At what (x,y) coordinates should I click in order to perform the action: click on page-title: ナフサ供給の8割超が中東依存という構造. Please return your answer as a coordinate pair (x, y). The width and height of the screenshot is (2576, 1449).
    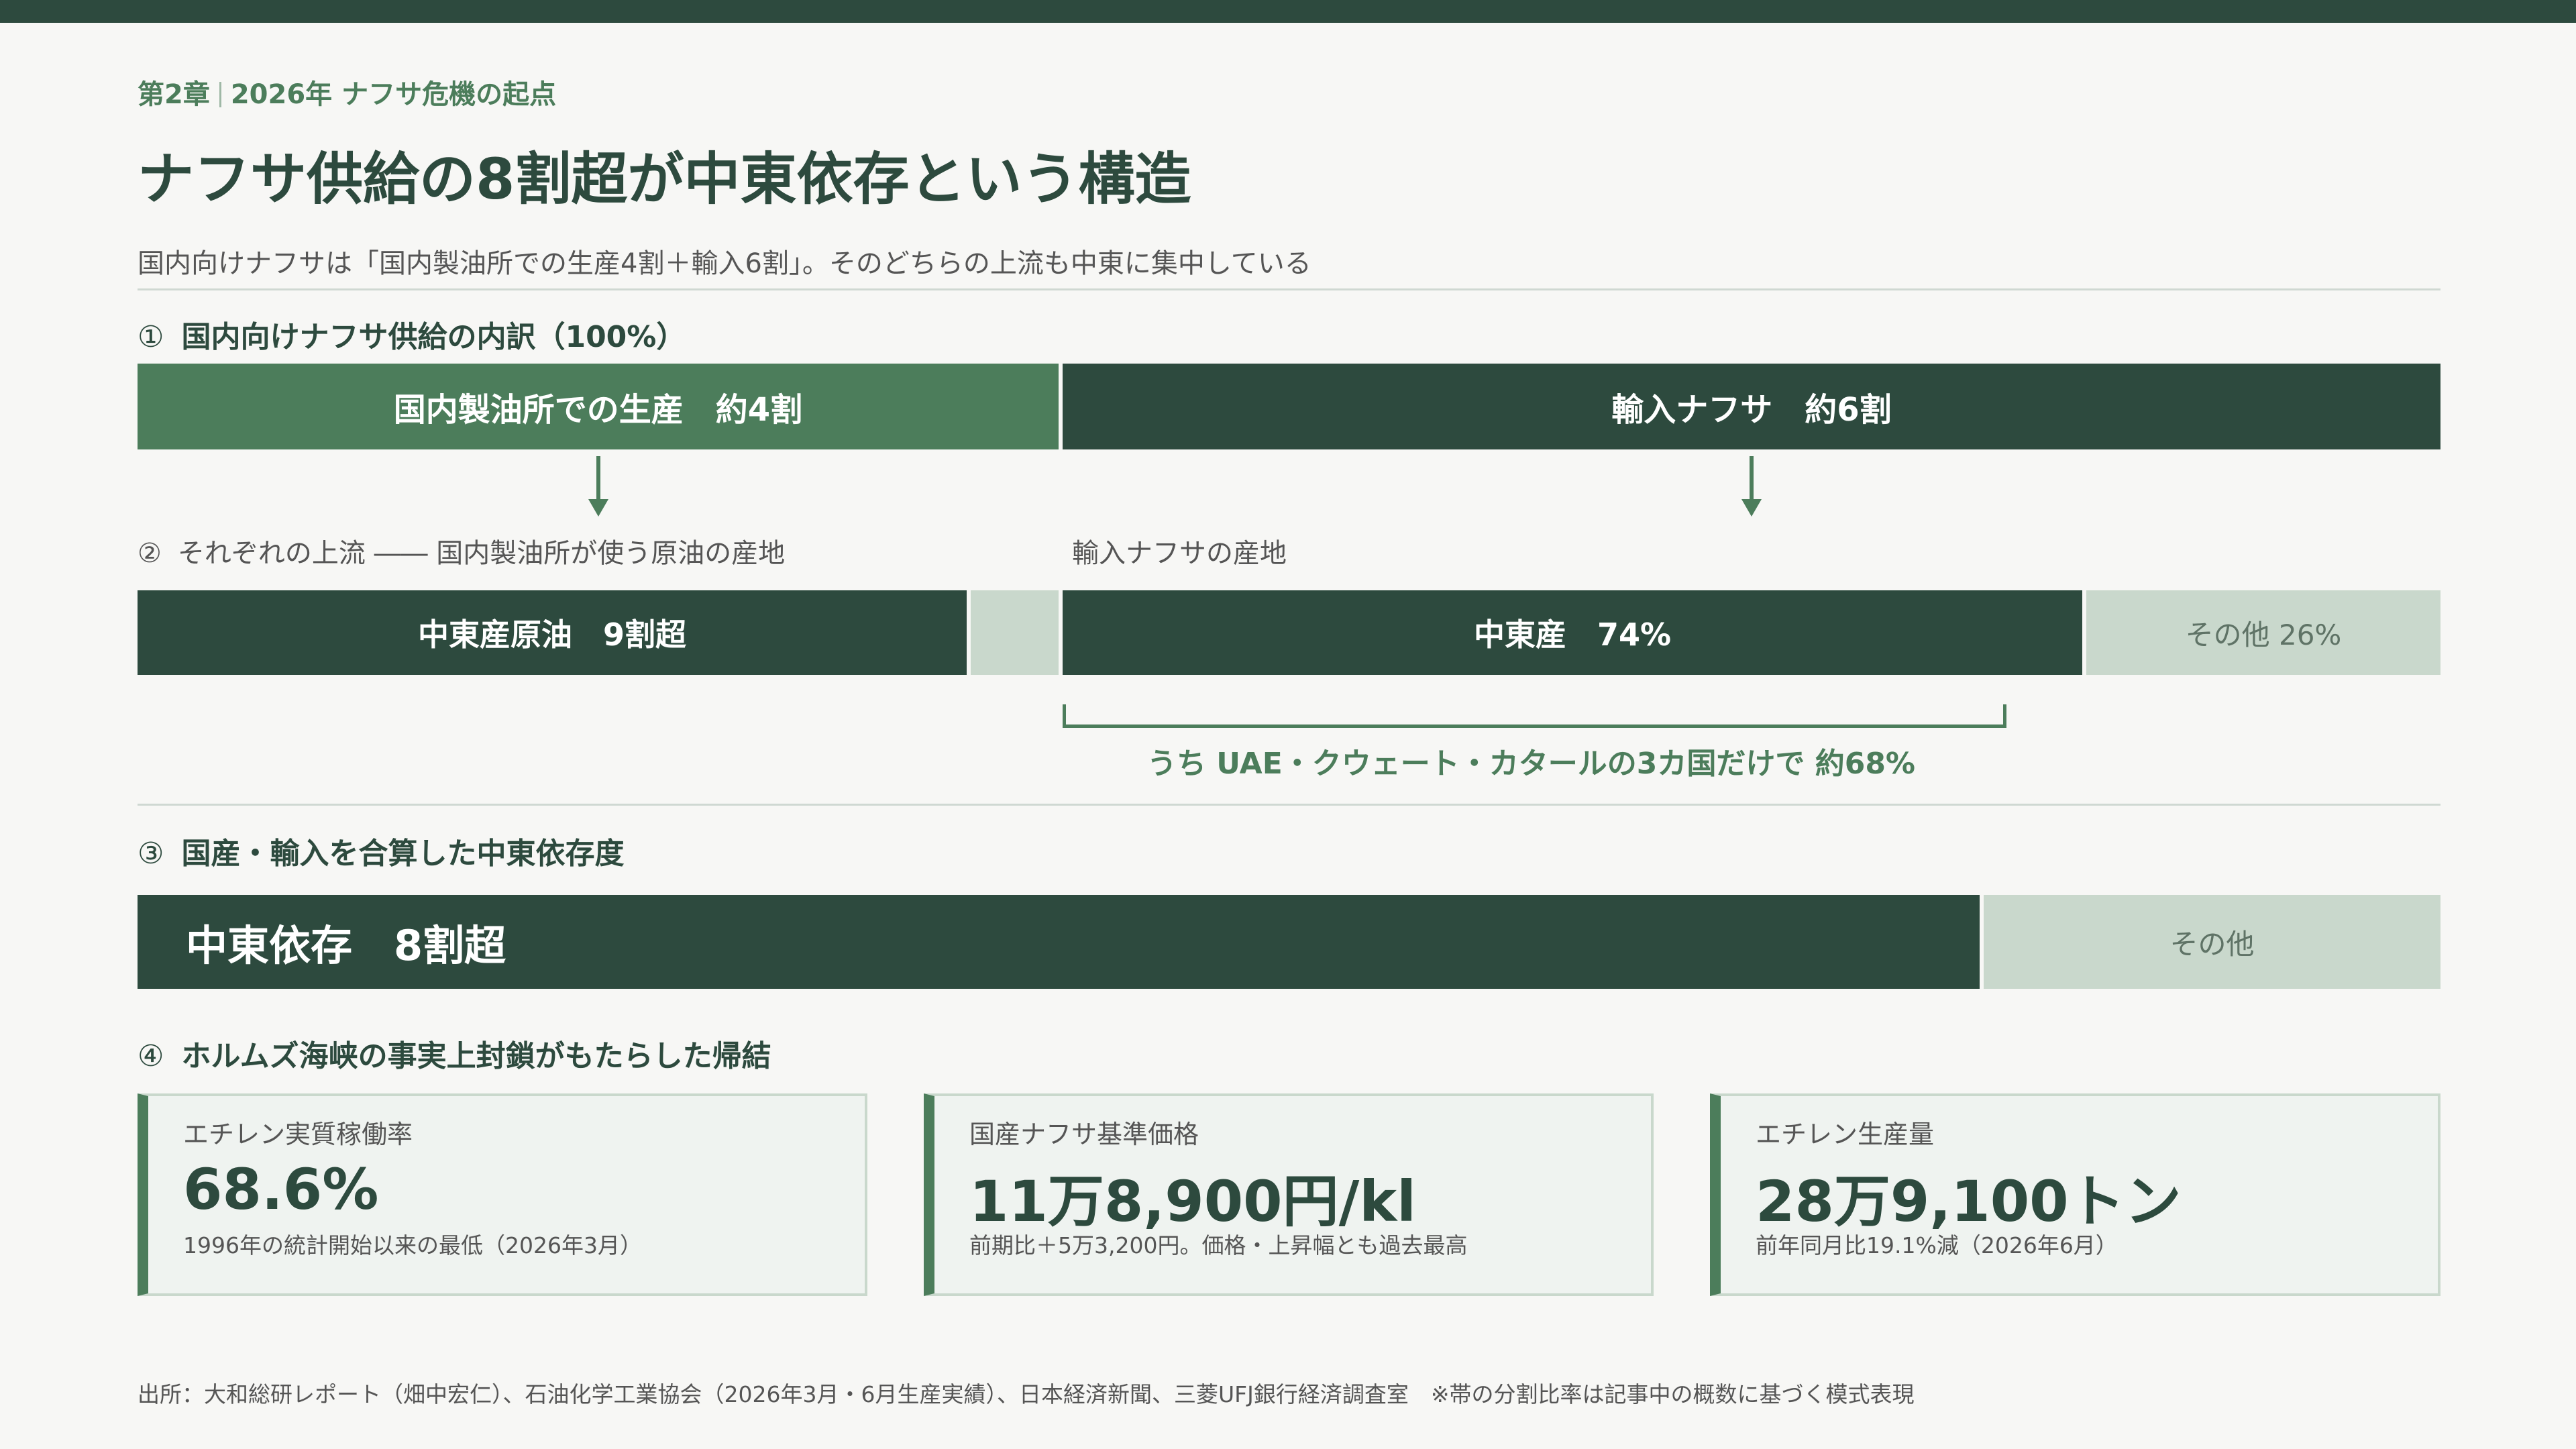
    Looking at the image, I should click on (664, 179).